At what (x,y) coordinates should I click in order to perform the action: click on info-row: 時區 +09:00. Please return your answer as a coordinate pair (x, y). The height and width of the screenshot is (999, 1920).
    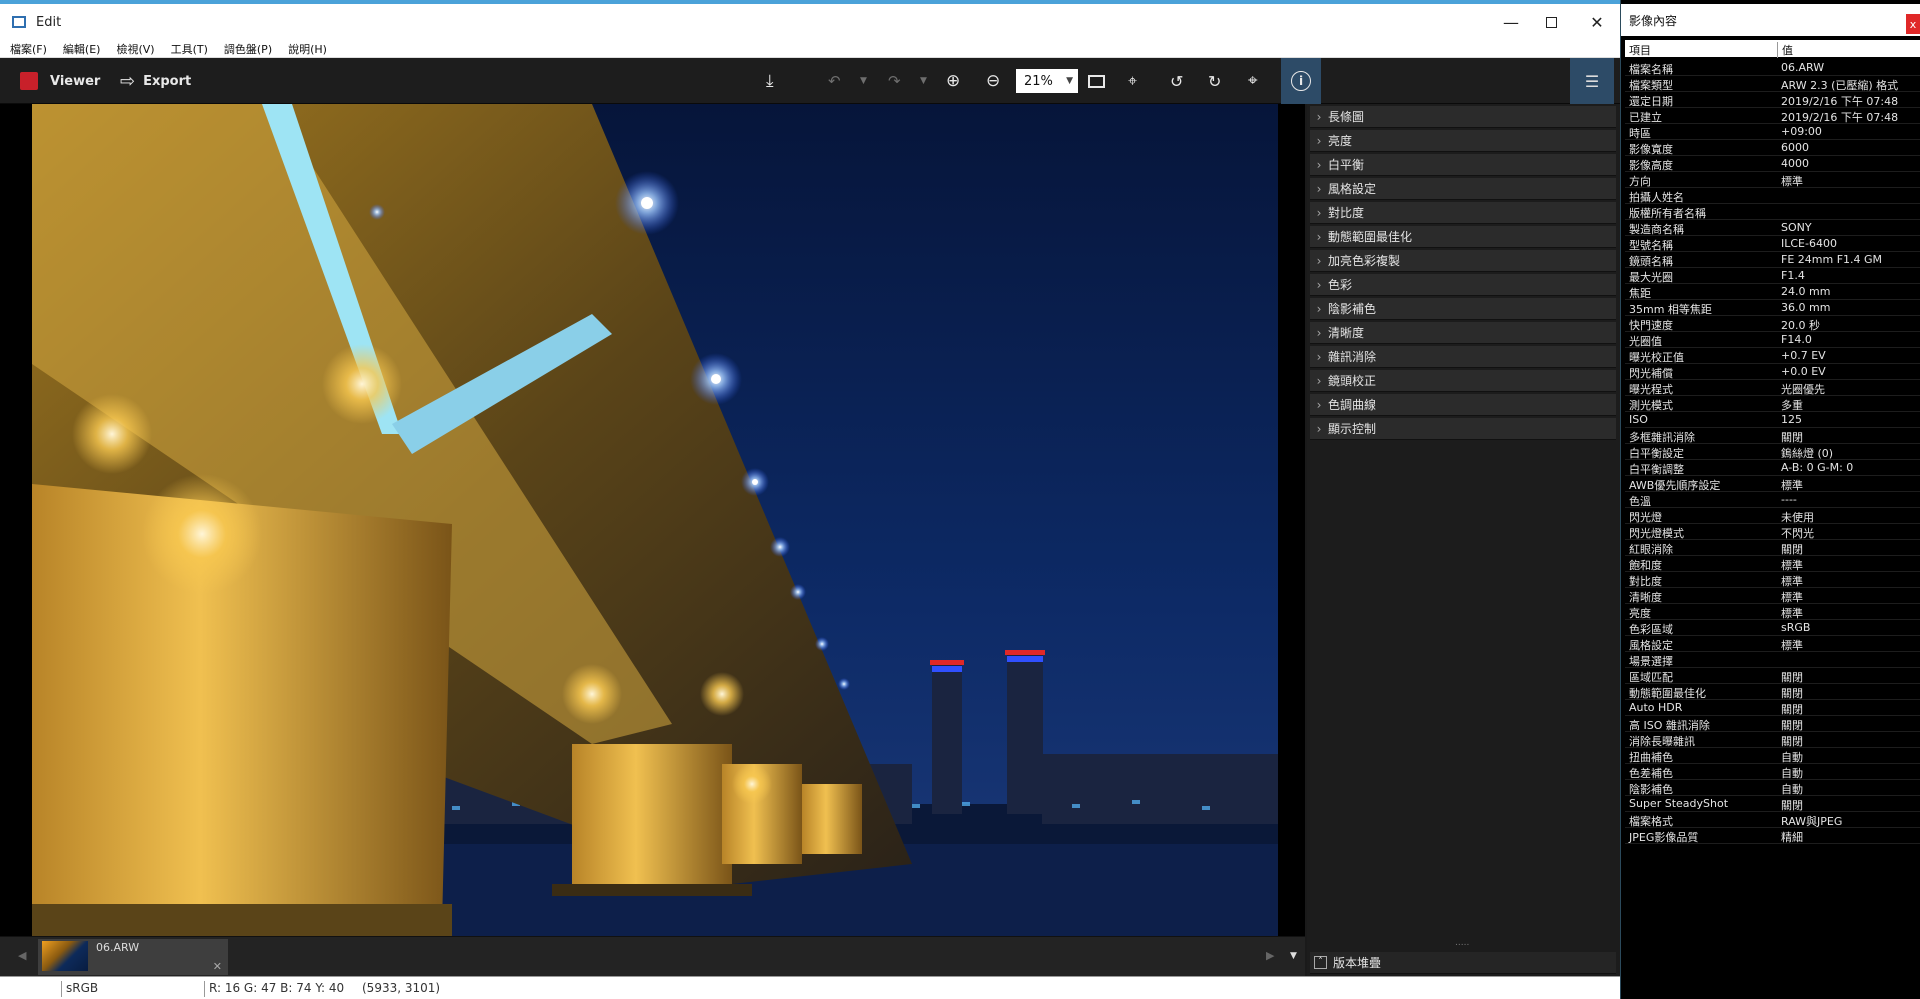
    Looking at the image, I should click on (1772, 132).